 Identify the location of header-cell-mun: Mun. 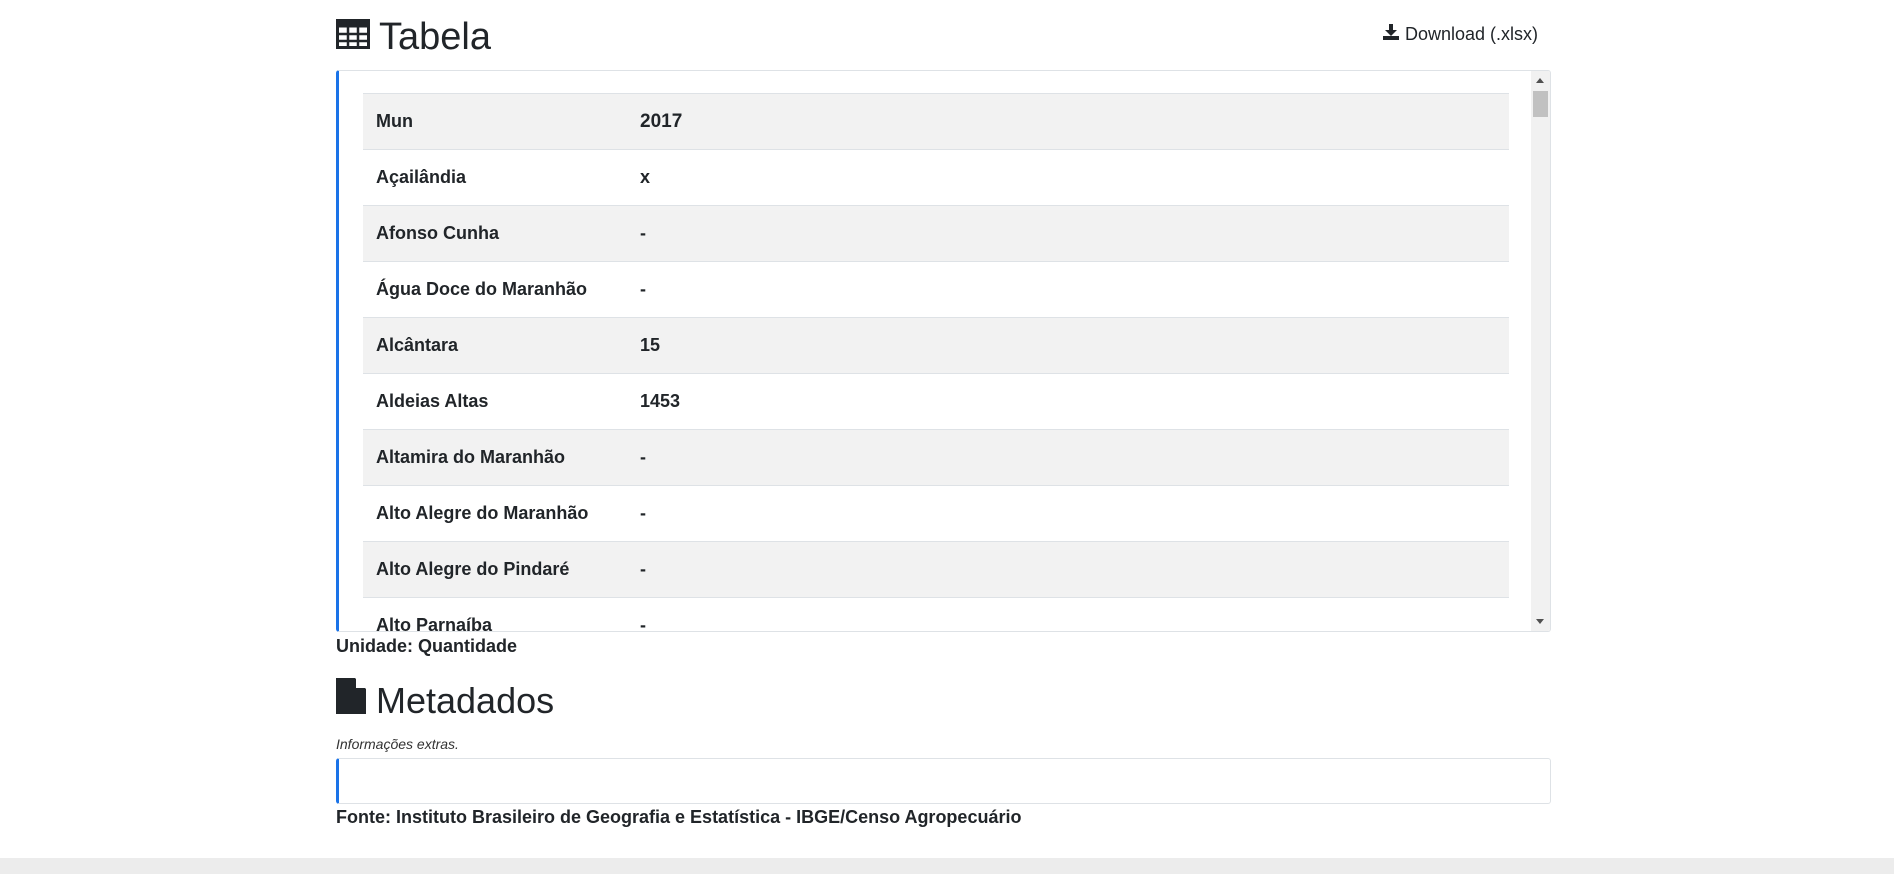
(495, 121).